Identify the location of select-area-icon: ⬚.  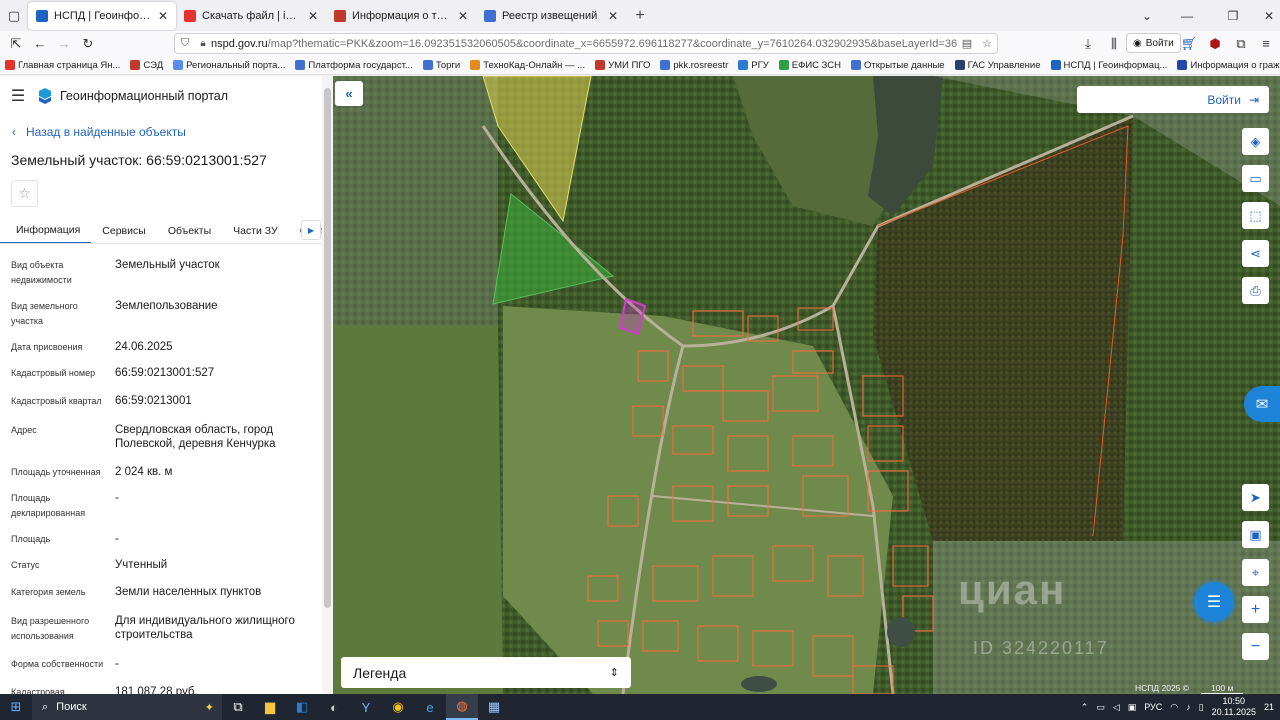
(1255, 215).